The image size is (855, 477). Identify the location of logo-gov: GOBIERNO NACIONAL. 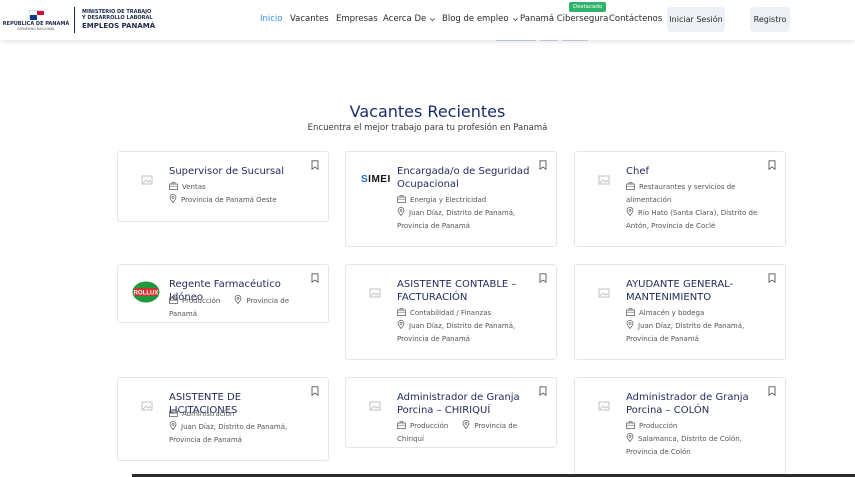
(36, 28).